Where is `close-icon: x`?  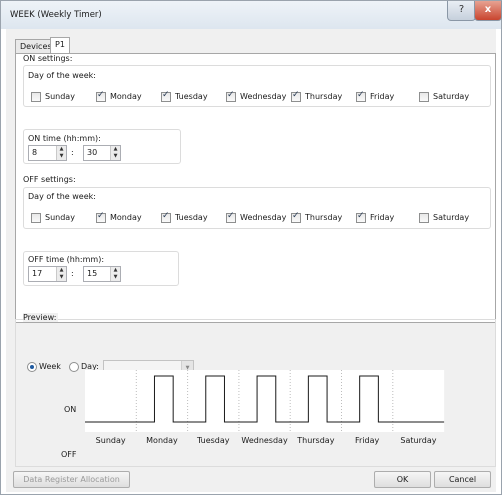
close-icon: x is located at coordinates (488, 9).